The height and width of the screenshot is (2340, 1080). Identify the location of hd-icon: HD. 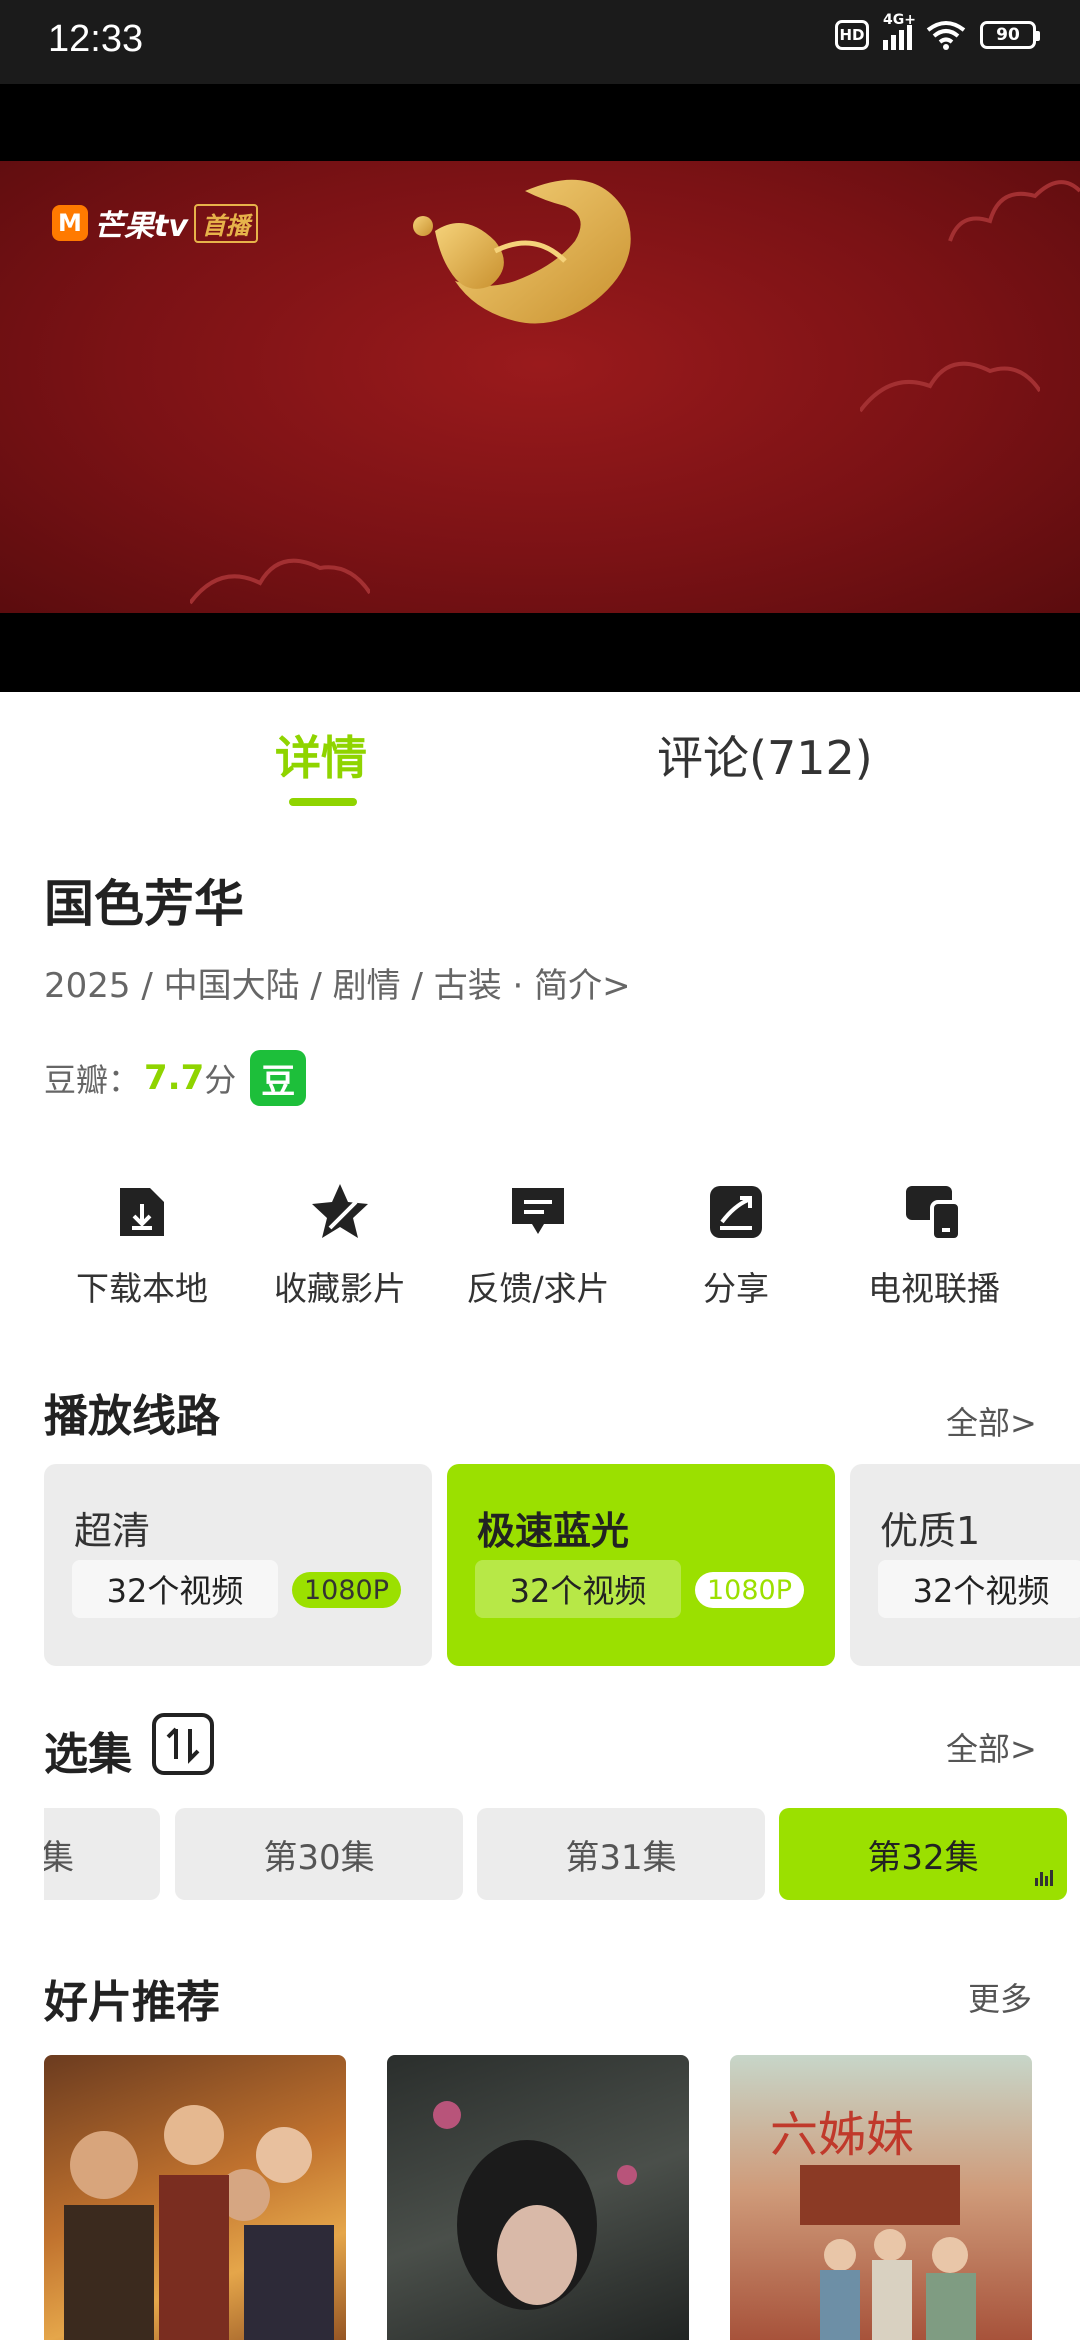
(852, 35).